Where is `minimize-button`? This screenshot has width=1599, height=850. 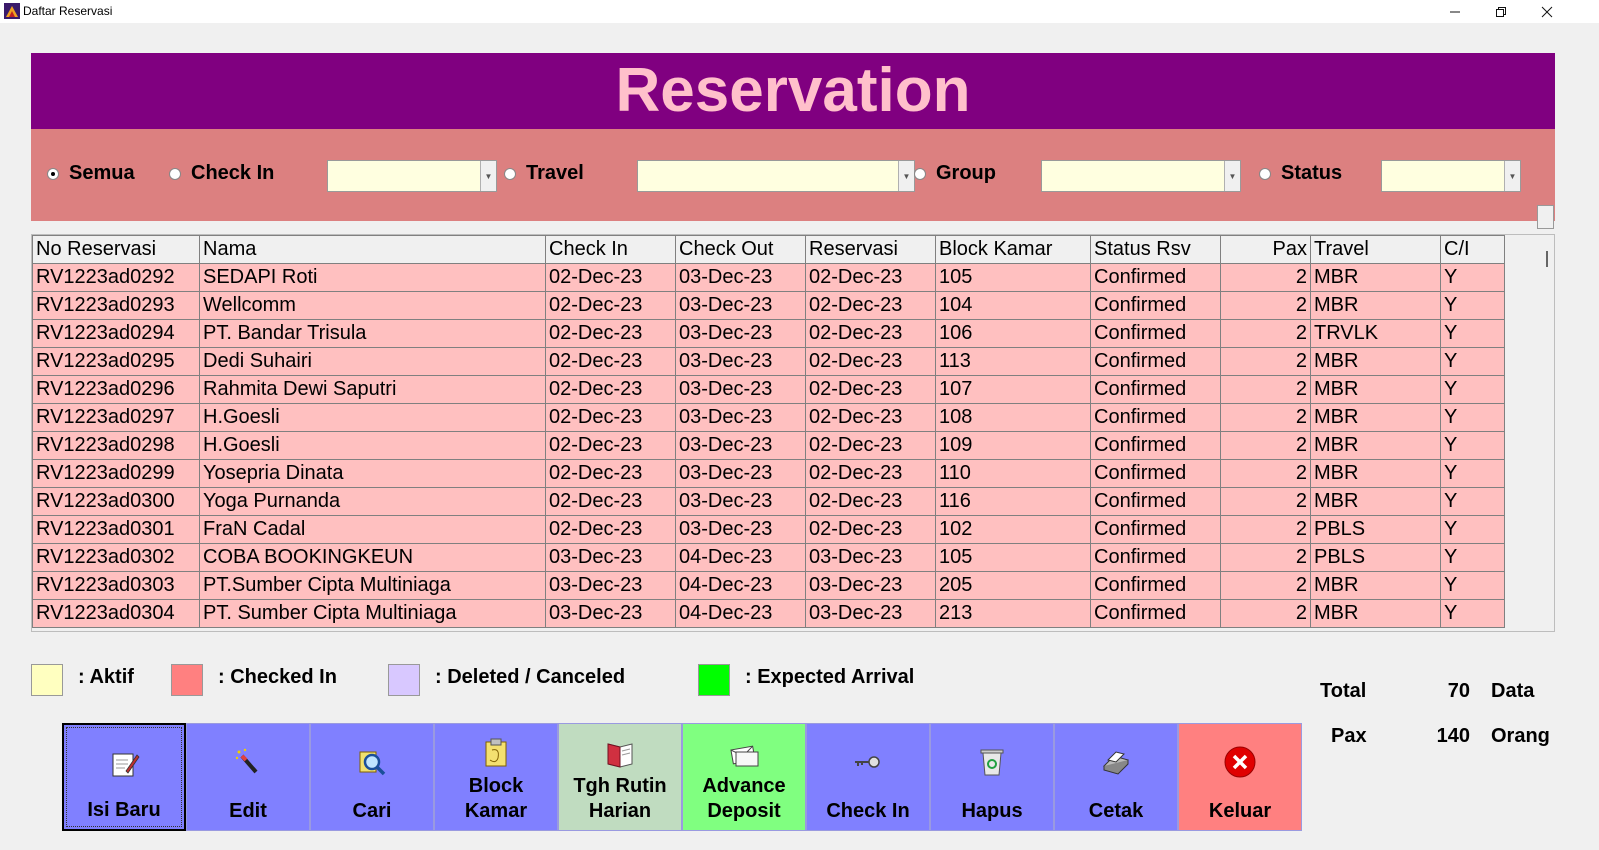 minimize-button is located at coordinates (1455, 11).